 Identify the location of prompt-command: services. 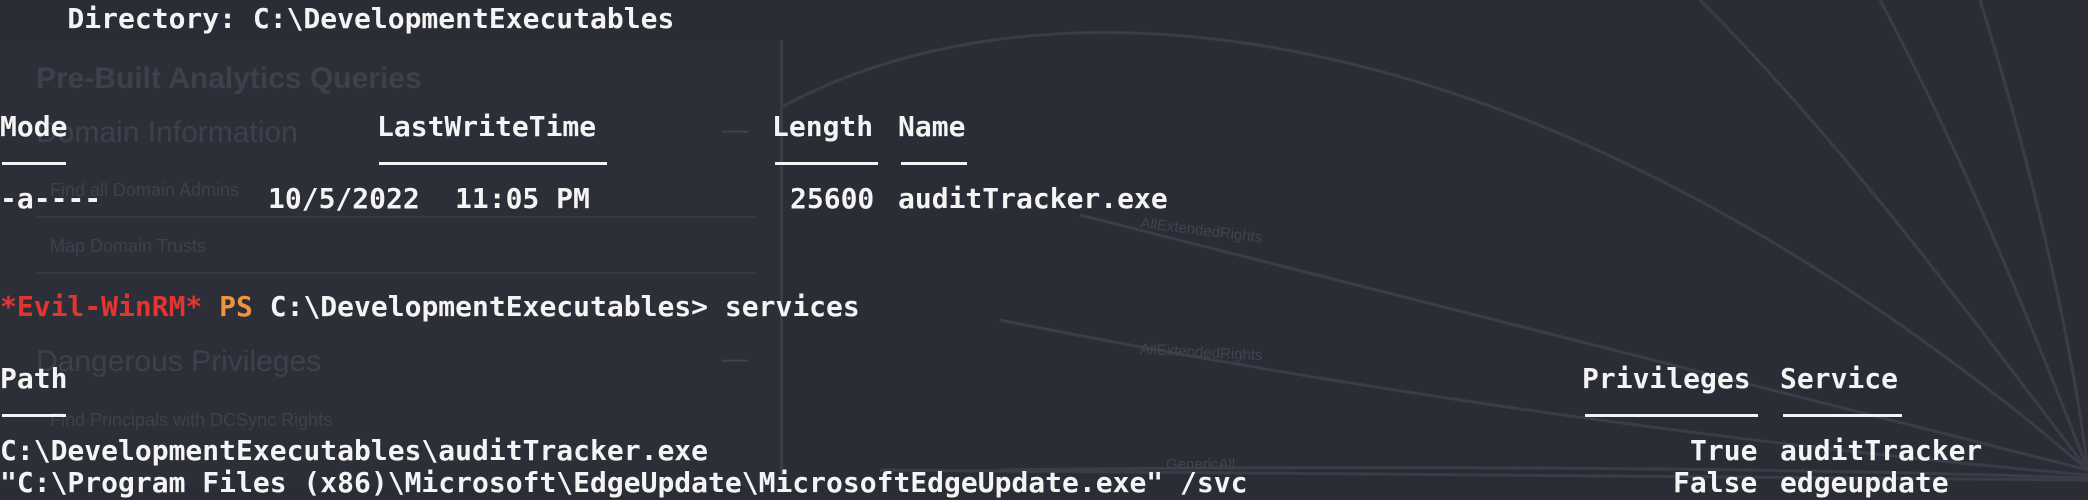
(792, 306).